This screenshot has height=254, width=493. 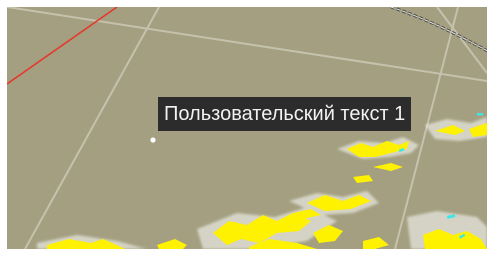 What do you see at coordinates (285, 114) in the screenshot?
I see `map-label: Пользовательский текст 1` at bounding box center [285, 114].